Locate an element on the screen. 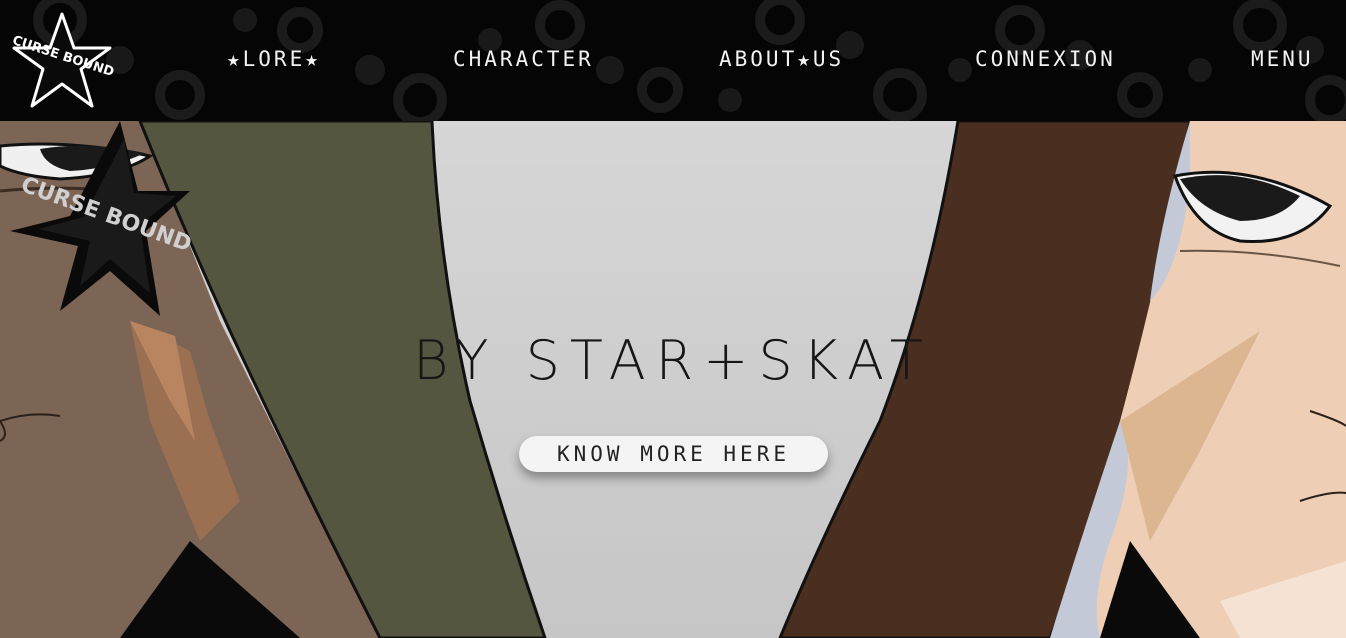  nav-link-menu: MENU is located at coordinates (1282, 59).